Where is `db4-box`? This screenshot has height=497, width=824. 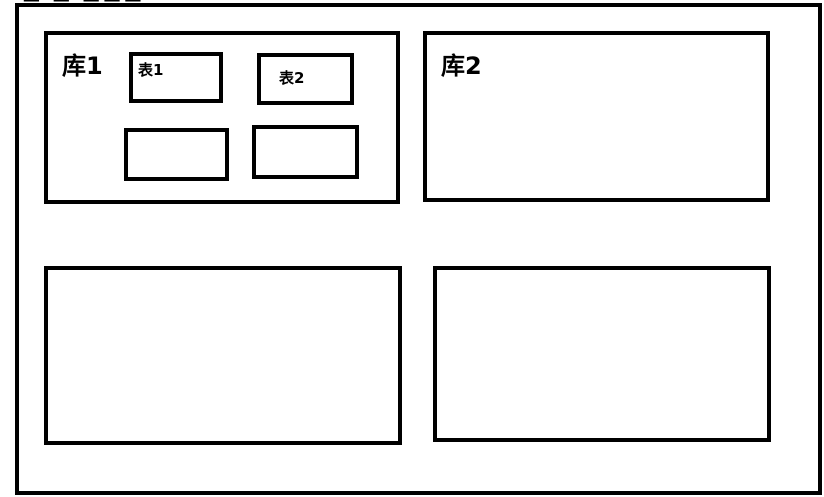 db4-box is located at coordinates (602, 354).